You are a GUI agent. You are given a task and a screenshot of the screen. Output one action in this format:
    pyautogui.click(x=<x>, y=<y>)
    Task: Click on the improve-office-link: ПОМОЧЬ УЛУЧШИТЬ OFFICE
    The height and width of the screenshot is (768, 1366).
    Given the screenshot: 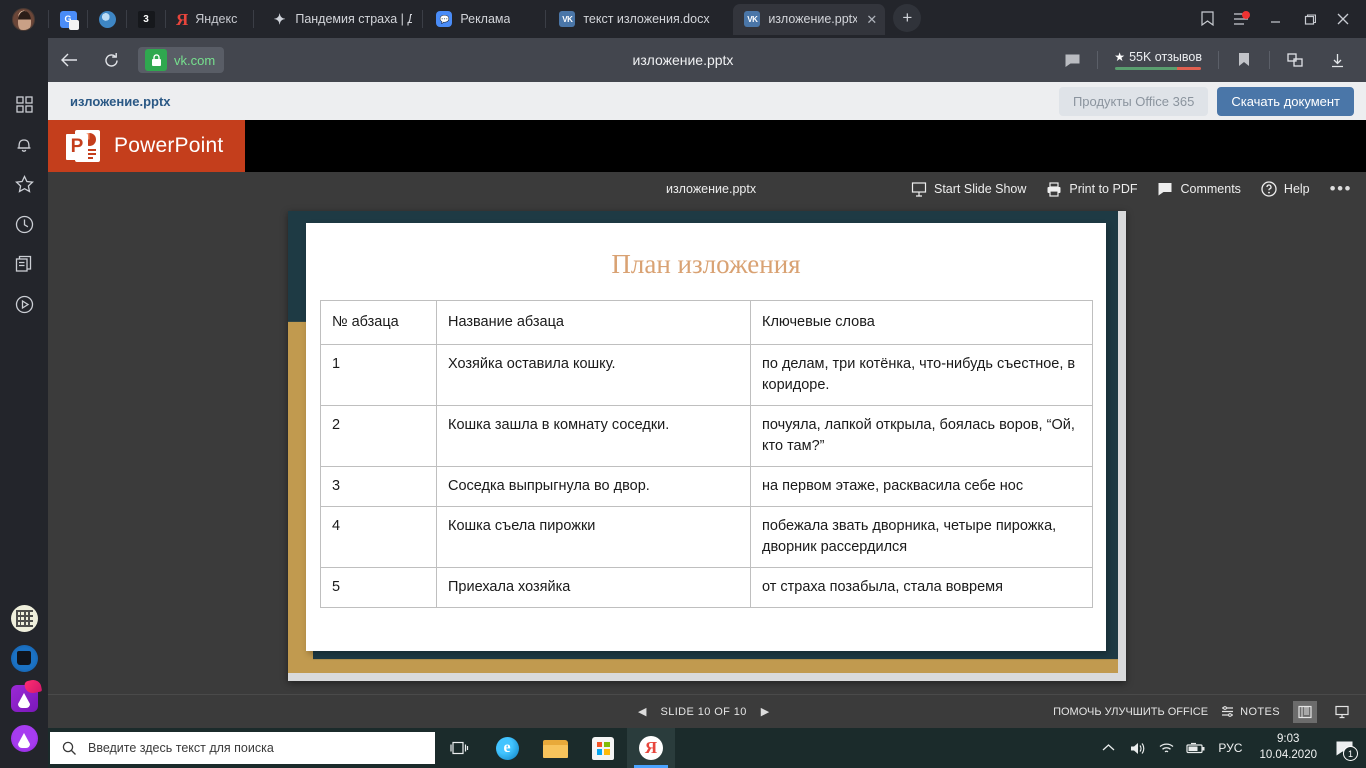 What is the action you would take?
    pyautogui.click(x=1130, y=712)
    